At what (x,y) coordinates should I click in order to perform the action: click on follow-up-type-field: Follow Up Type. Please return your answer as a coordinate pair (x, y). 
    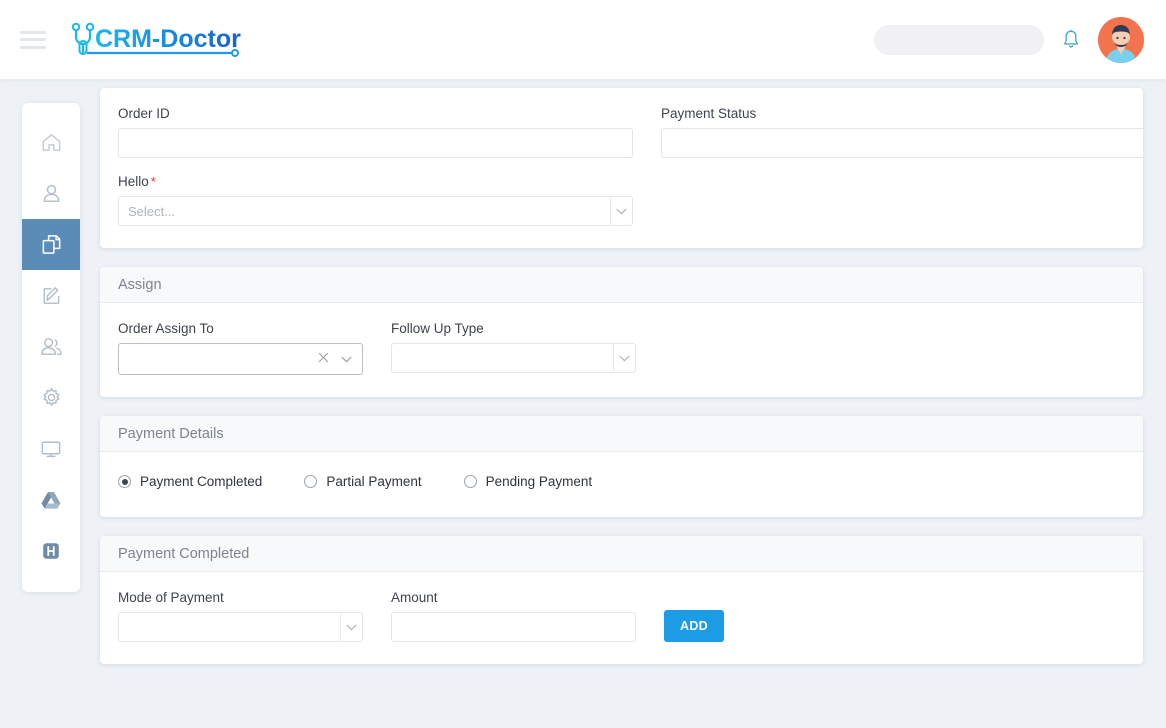
    Looking at the image, I should click on (513, 348).